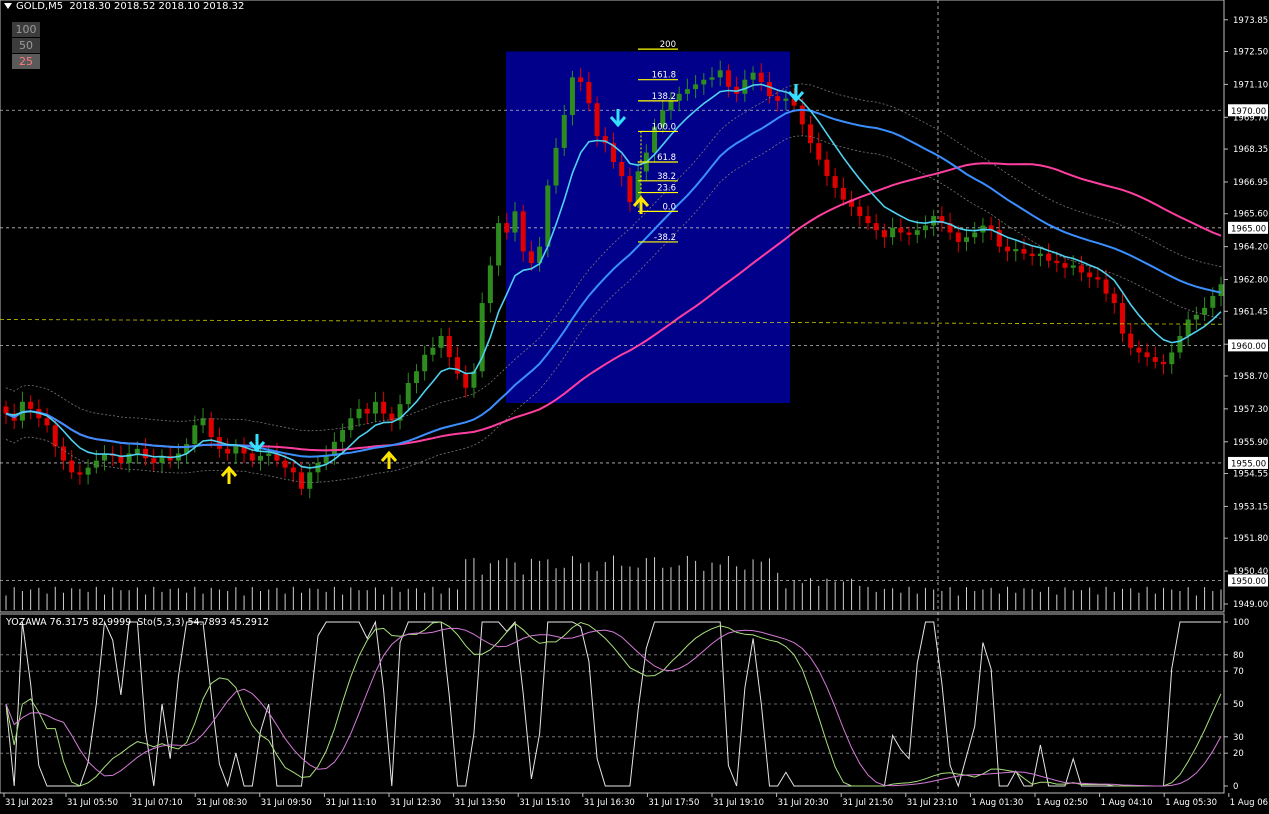 The width and height of the screenshot is (1269, 814). I want to click on ohlc-values: 2018.30 2018.52 2018.10 2018.32, so click(157, 6).